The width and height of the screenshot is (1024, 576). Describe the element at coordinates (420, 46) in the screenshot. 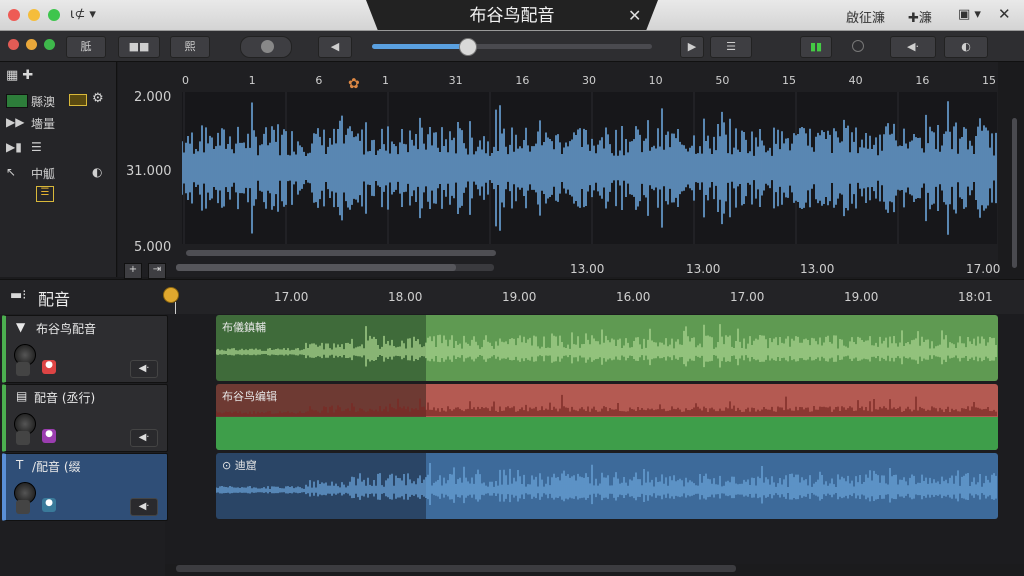

I see `volume-slider-fill` at that location.